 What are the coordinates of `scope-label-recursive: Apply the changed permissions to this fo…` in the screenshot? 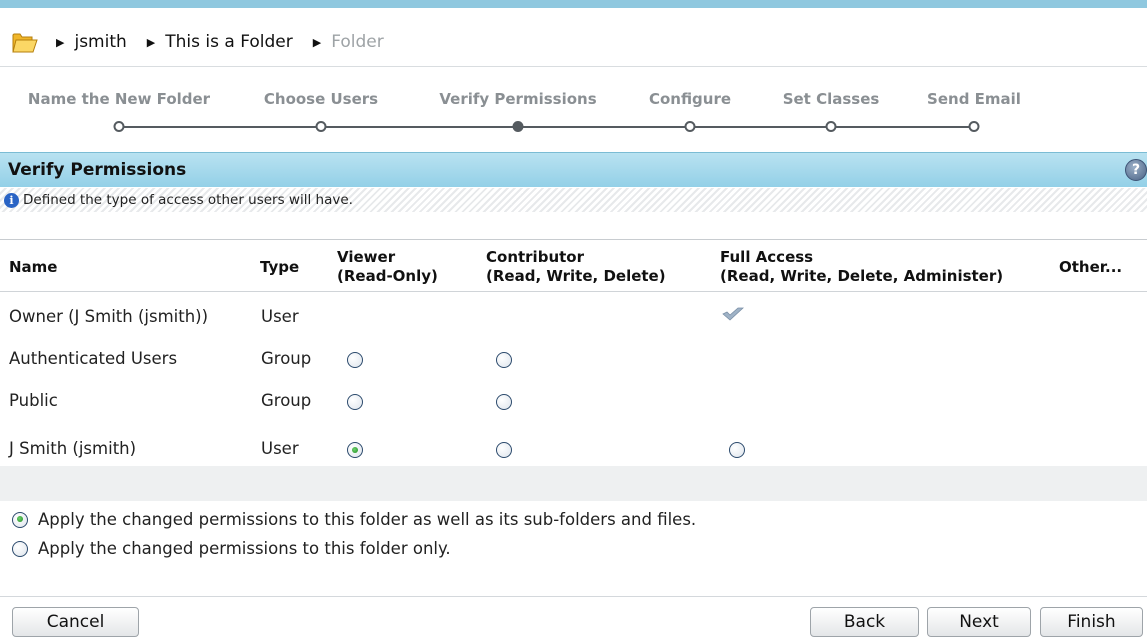 It's located at (367, 519).